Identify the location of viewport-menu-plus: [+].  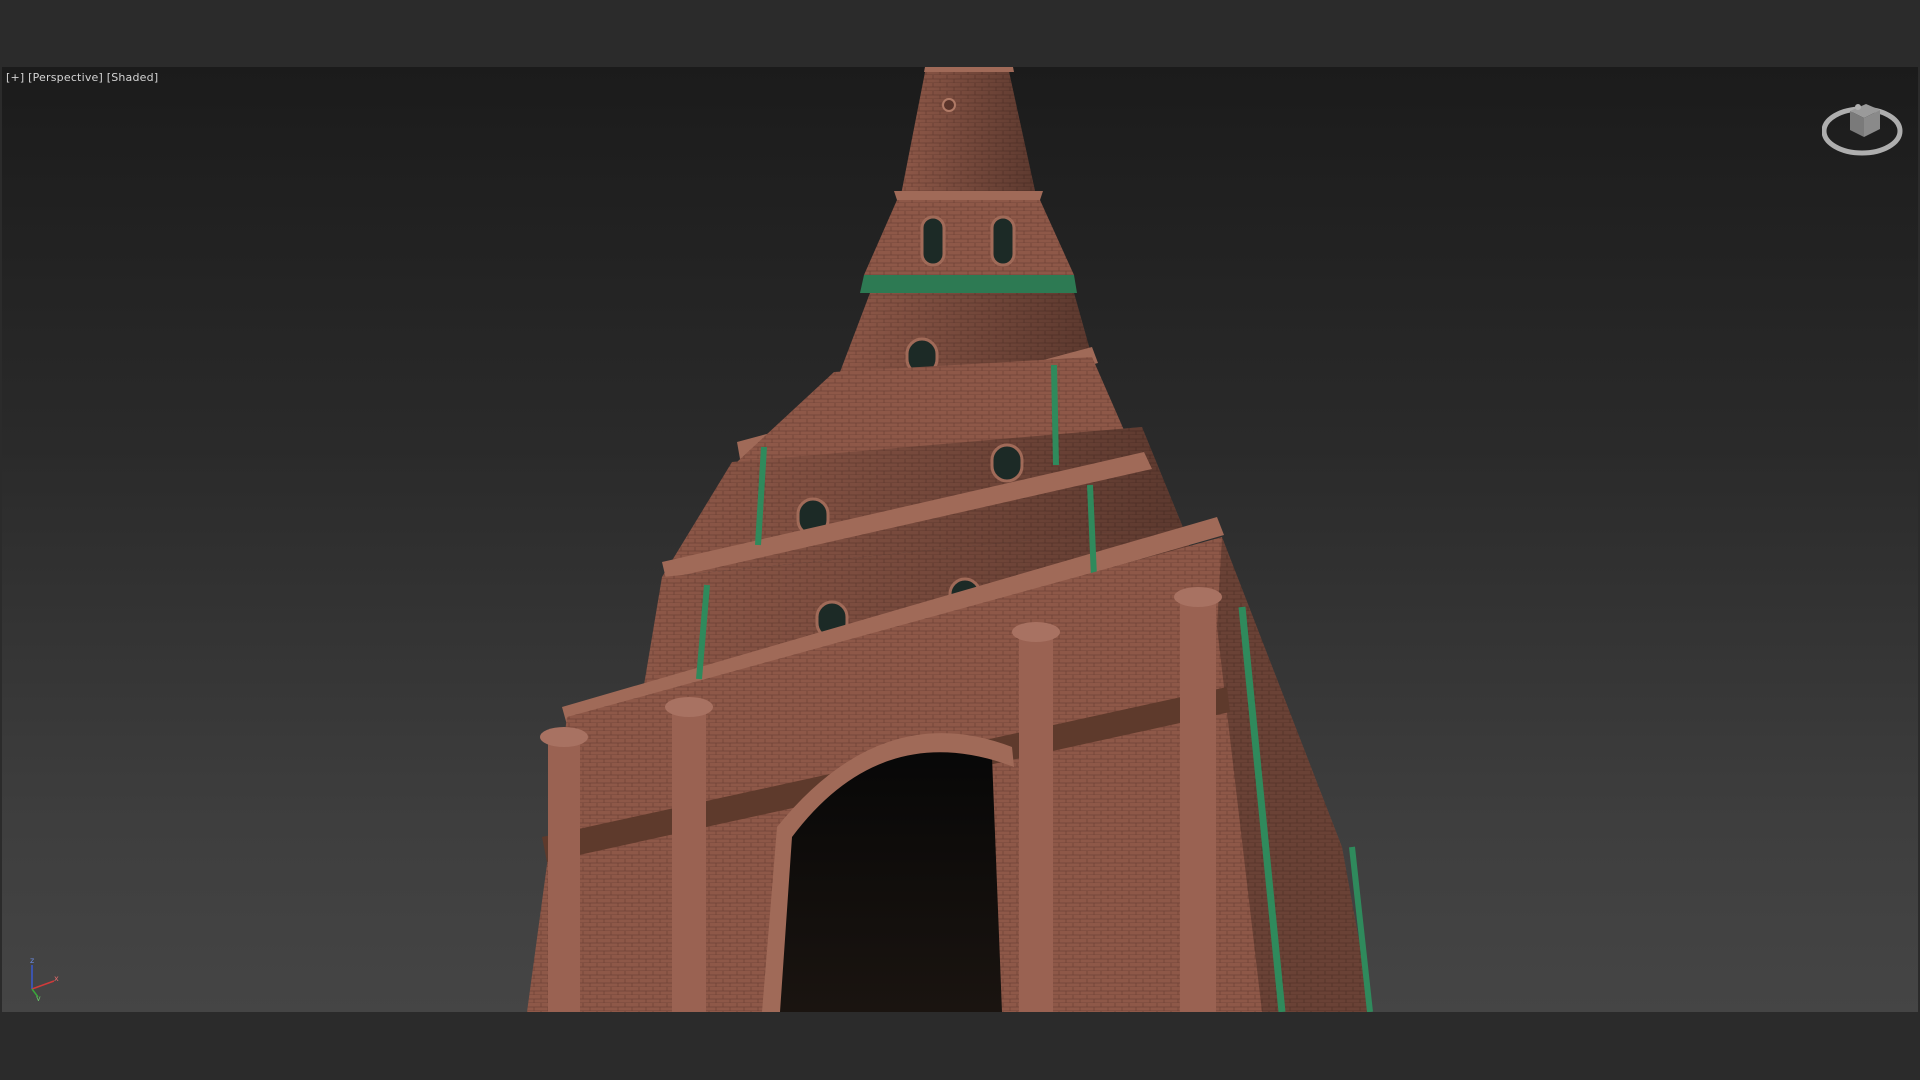
(15, 77).